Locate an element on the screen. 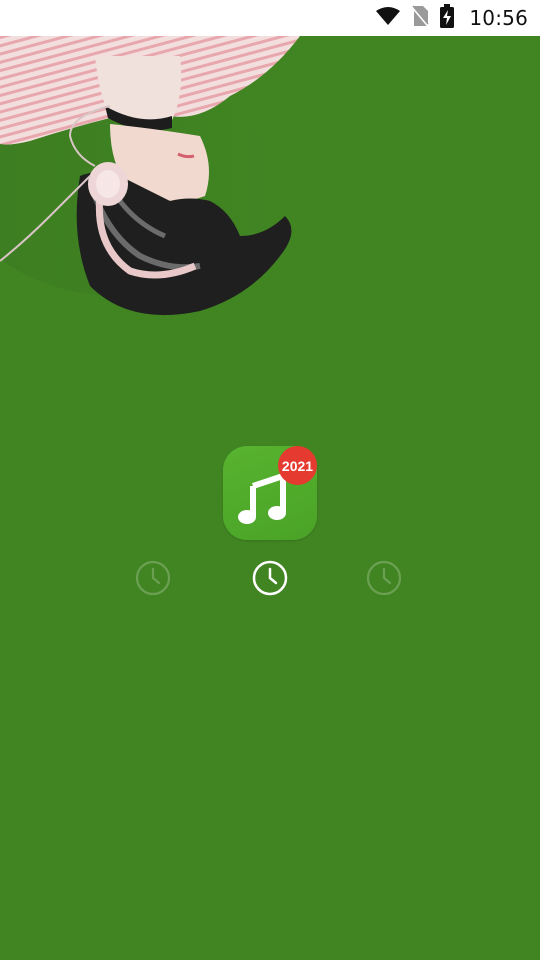 The image size is (540, 960). battery-charging-icon is located at coordinates (447, 18).